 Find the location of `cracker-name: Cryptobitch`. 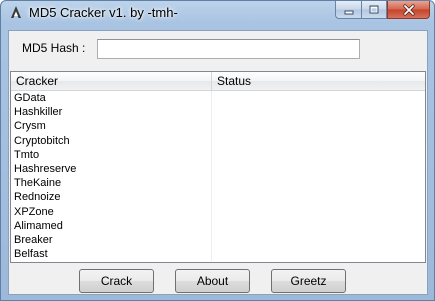

cracker-name: Cryptobitch is located at coordinates (111, 140).